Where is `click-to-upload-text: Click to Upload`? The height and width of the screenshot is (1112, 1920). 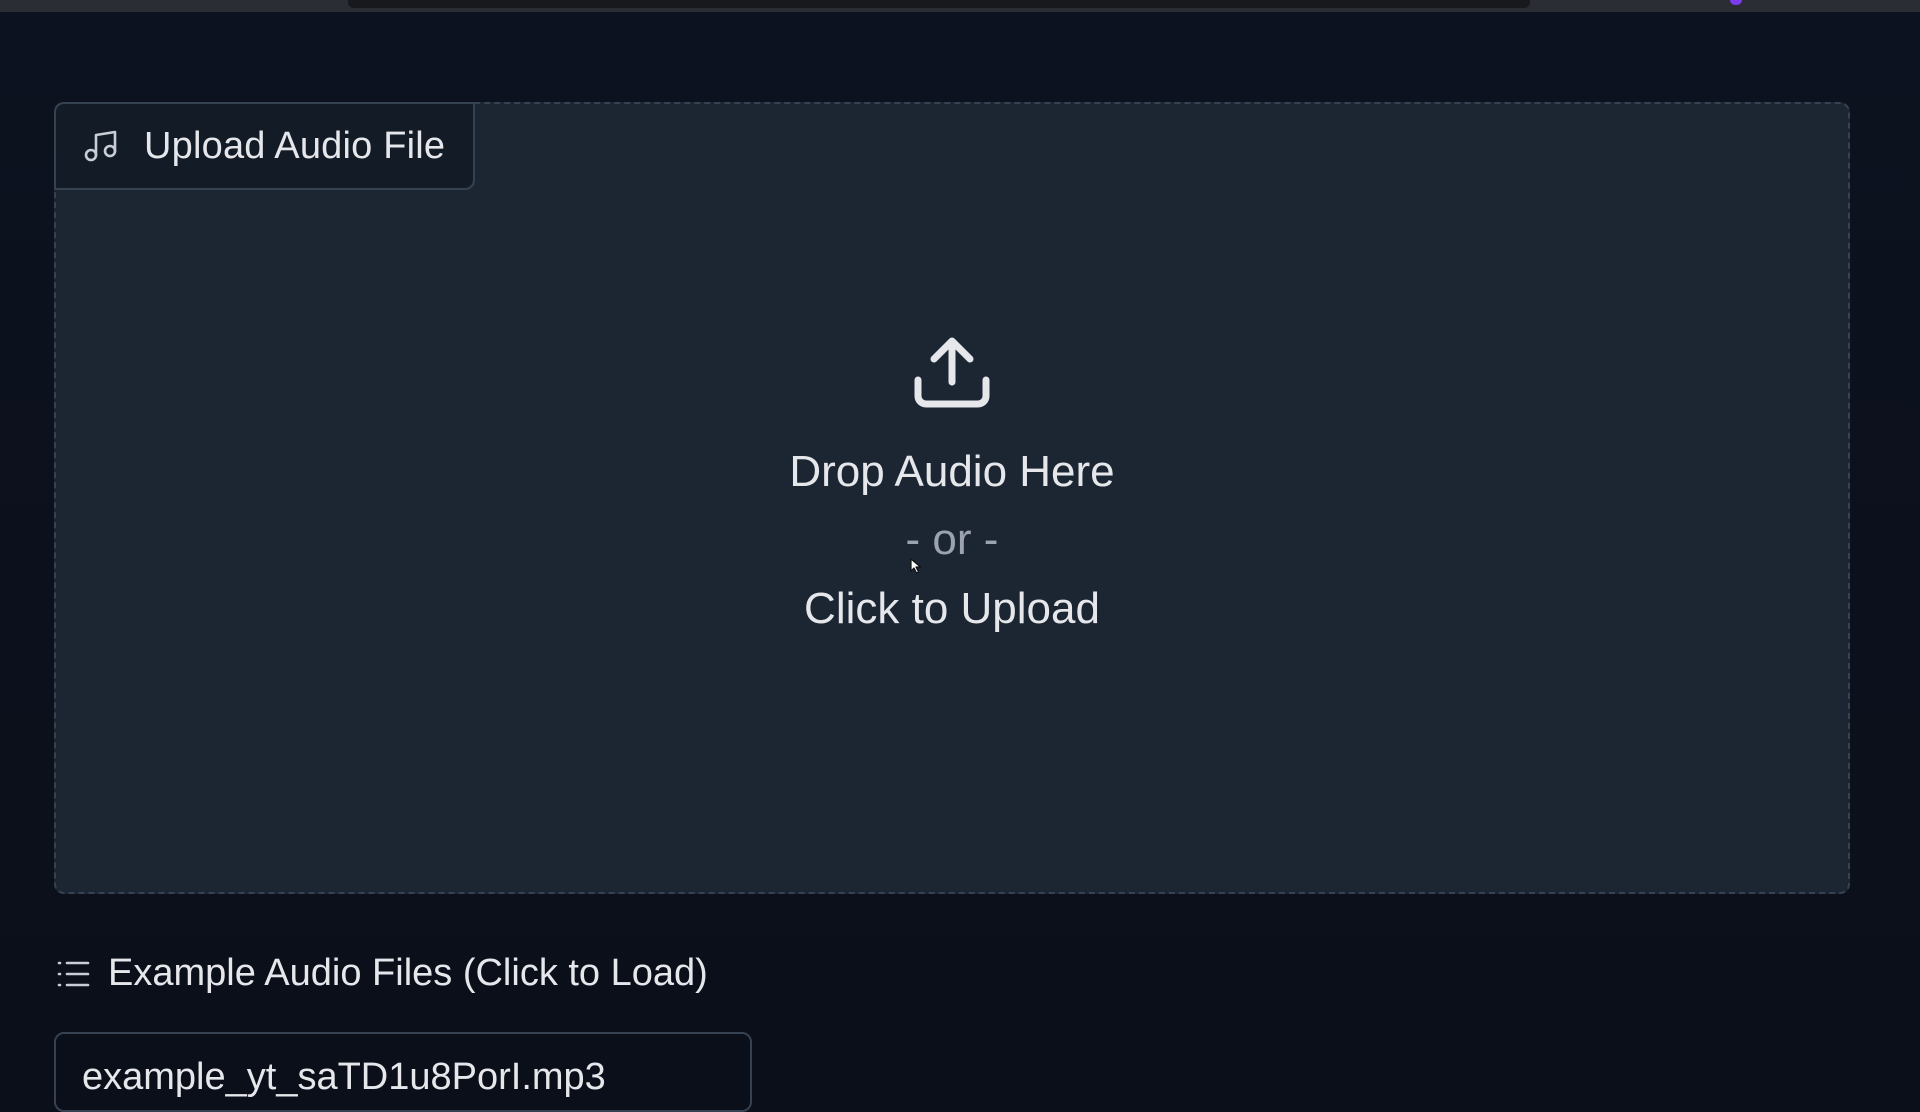
click-to-upload-text: Click to Upload is located at coordinates (952, 609).